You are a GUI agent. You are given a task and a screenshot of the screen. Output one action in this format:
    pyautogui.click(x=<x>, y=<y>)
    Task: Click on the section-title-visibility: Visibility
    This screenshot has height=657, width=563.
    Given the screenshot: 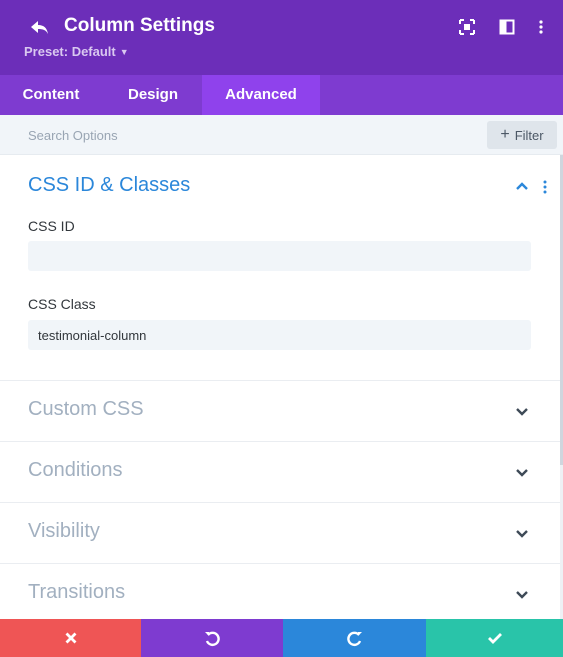 What is the action you would take?
    pyautogui.click(x=64, y=531)
    